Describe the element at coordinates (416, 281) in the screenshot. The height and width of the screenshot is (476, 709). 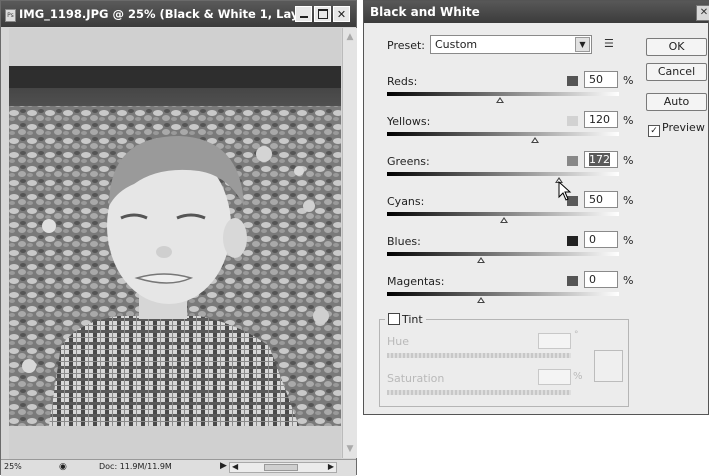
I see `magentas-label: Magentas:` at that location.